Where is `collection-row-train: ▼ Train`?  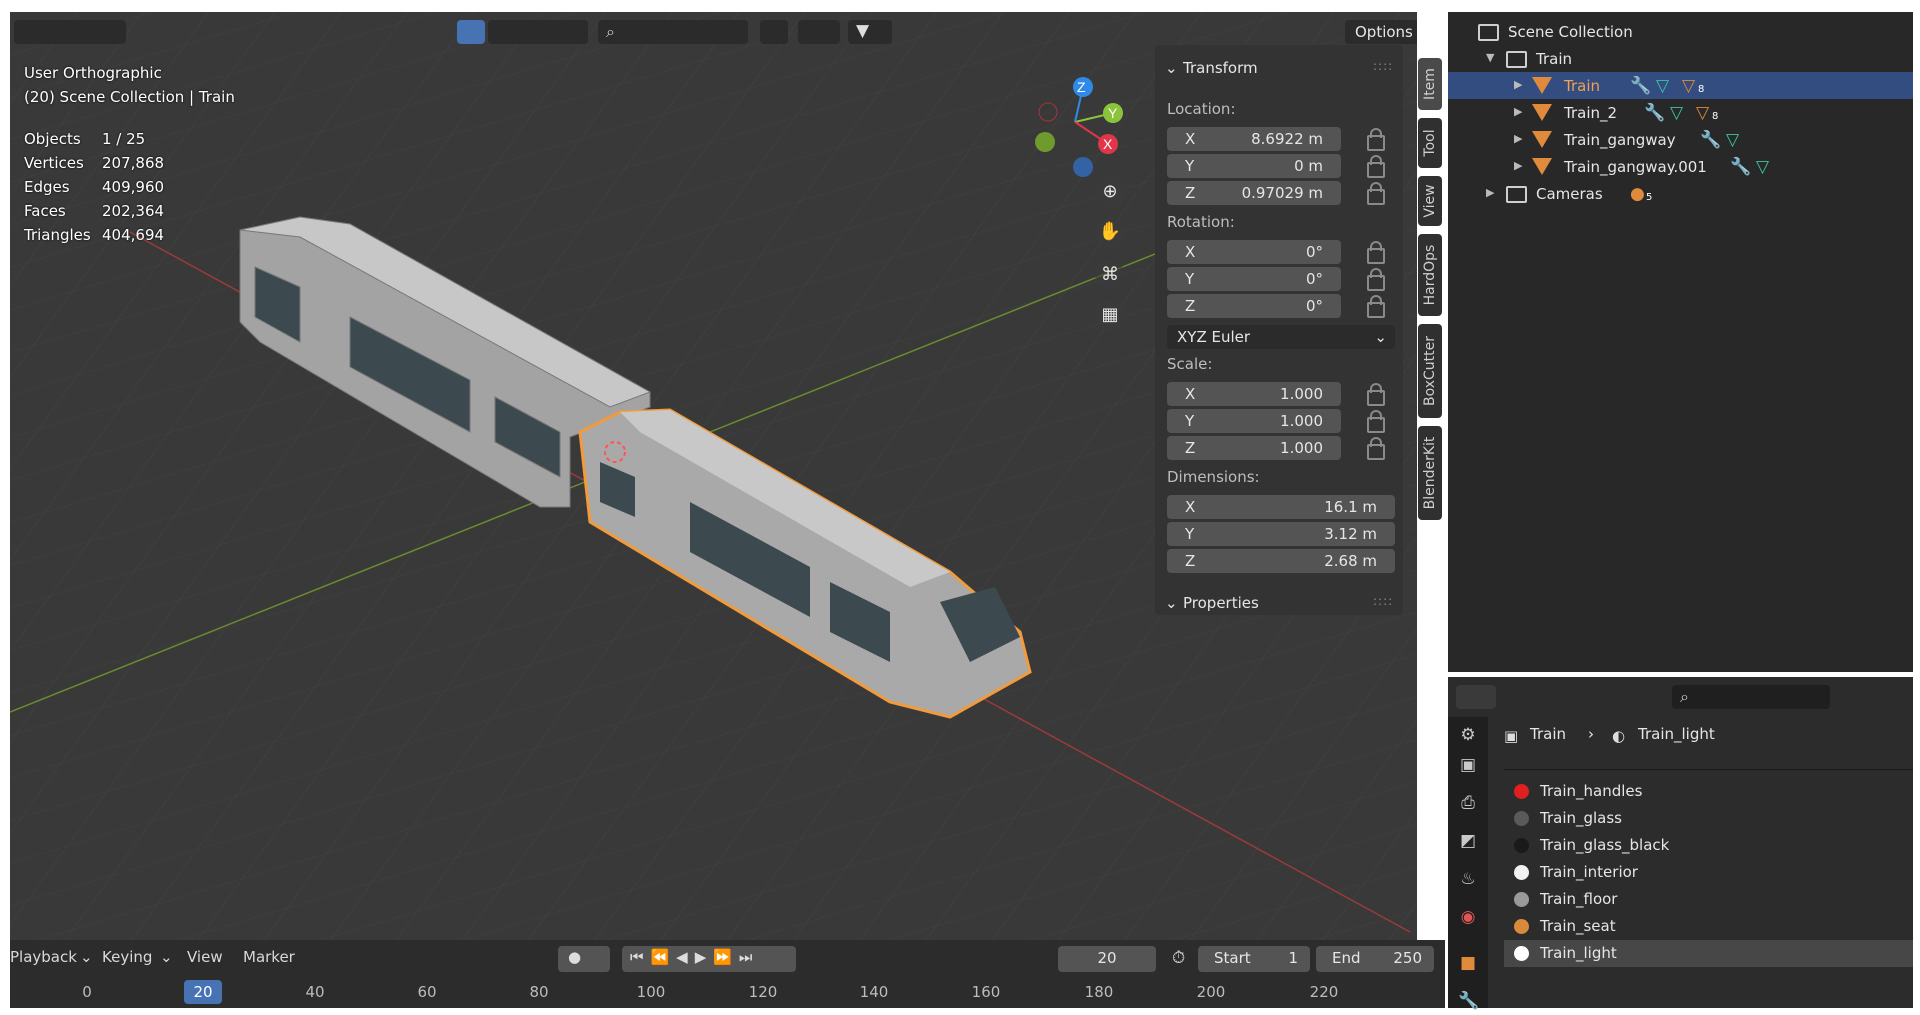
collection-row-train: ▼ Train is located at coordinates (1680, 58).